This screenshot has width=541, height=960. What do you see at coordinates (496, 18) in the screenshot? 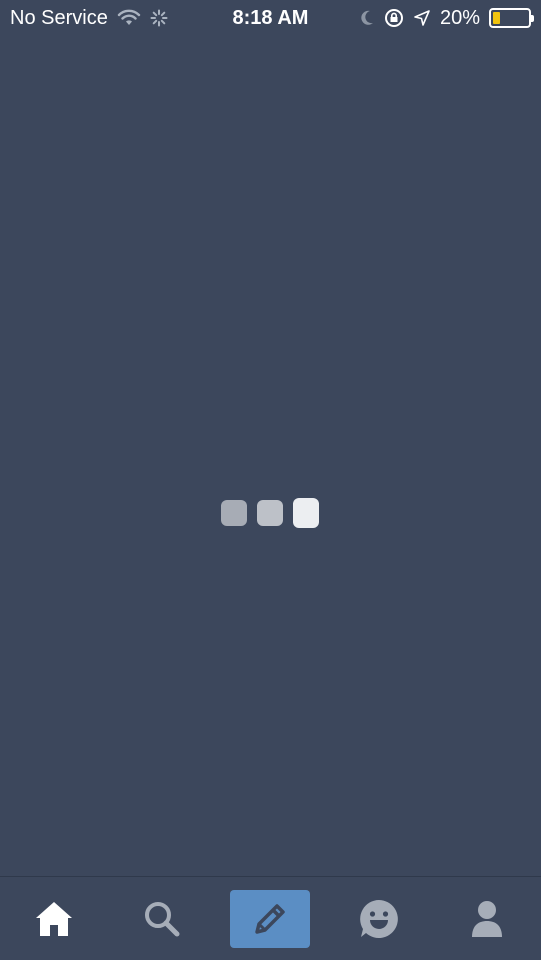
I see `battery-level-fill` at bounding box center [496, 18].